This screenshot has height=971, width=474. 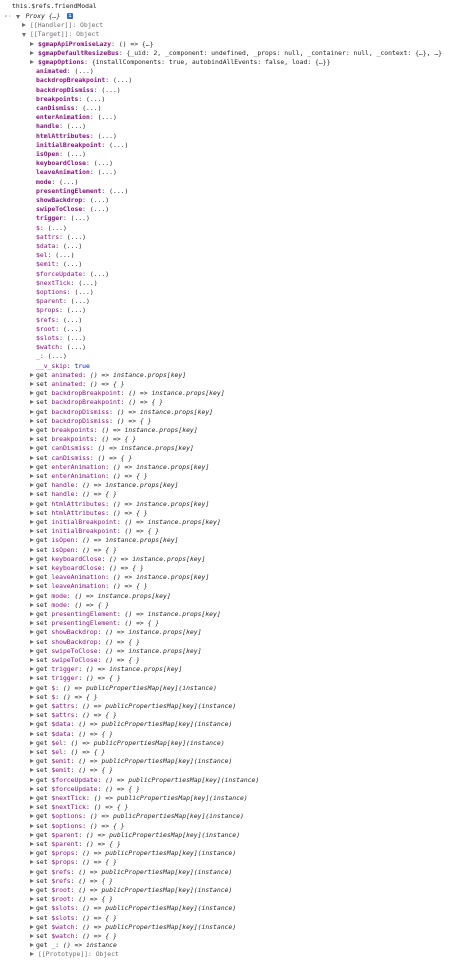 What do you see at coordinates (91, 44) in the screenshot?
I see `property-row: $gmapApiPromiseLazy: () => {…}` at bounding box center [91, 44].